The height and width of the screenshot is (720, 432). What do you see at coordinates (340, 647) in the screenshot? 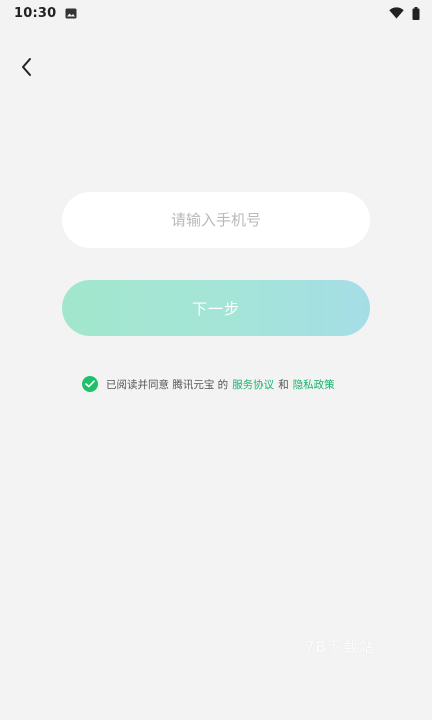
I see `watermark: 7B下载站` at bounding box center [340, 647].